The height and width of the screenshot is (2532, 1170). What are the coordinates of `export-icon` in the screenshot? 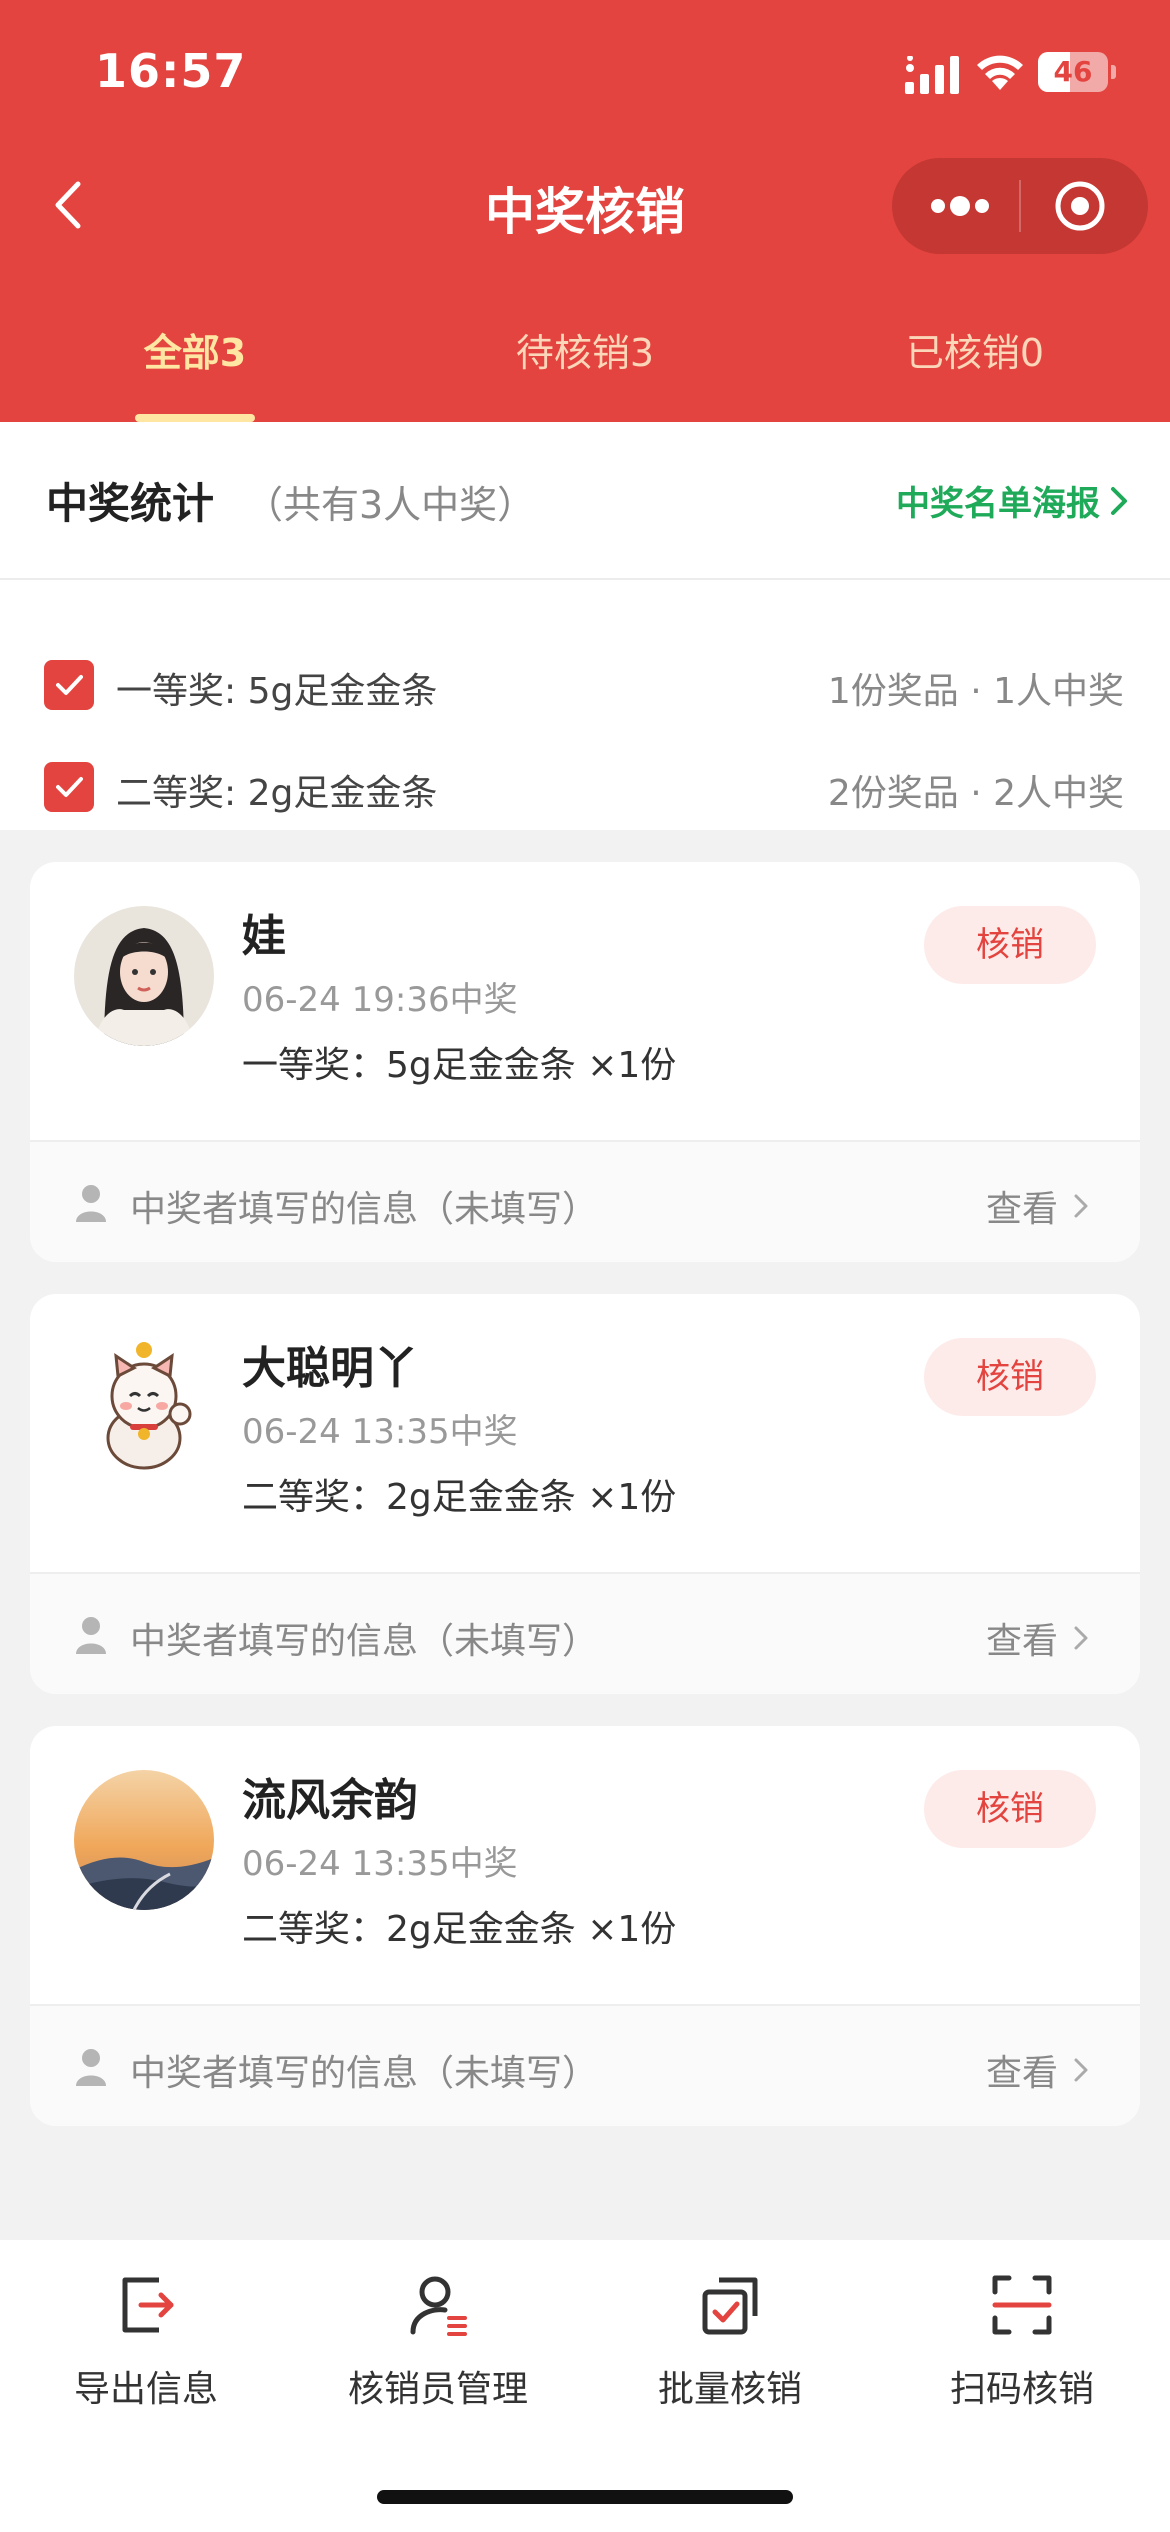 It's located at (148, 2305).